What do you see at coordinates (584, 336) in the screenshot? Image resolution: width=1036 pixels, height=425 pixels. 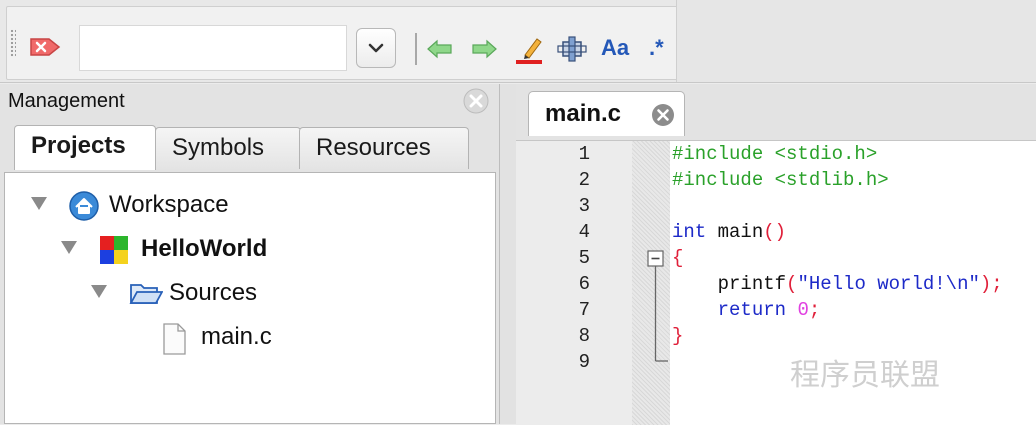 I see `line-number: 8` at bounding box center [584, 336].